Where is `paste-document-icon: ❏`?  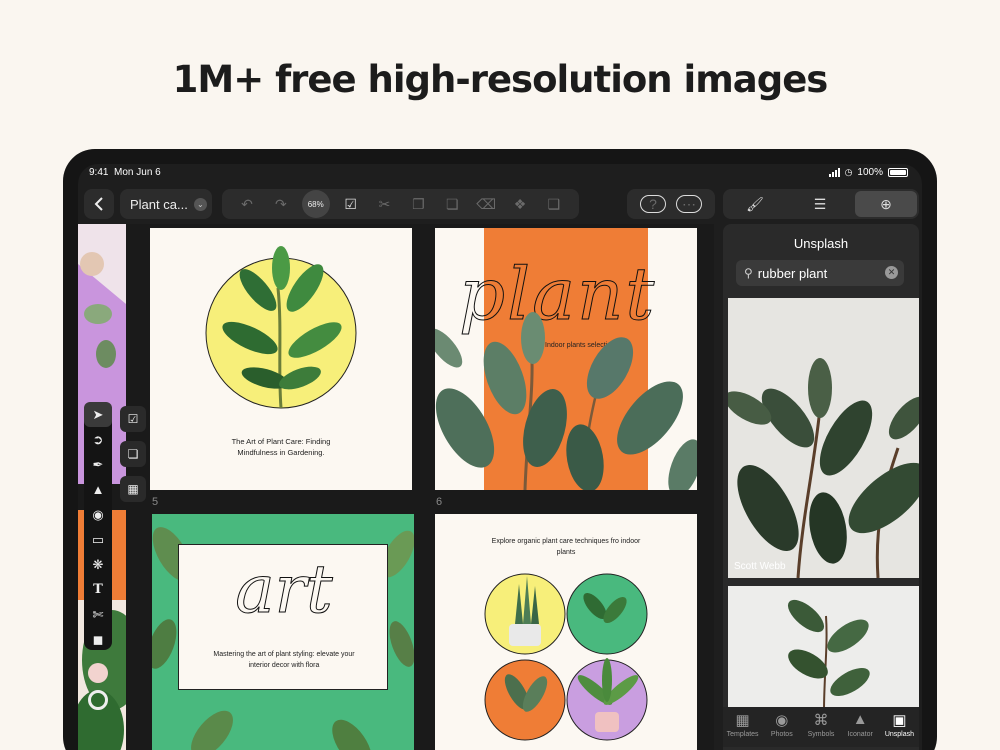 paste-document-icon: ❏ is located at coordinates (133, 454).